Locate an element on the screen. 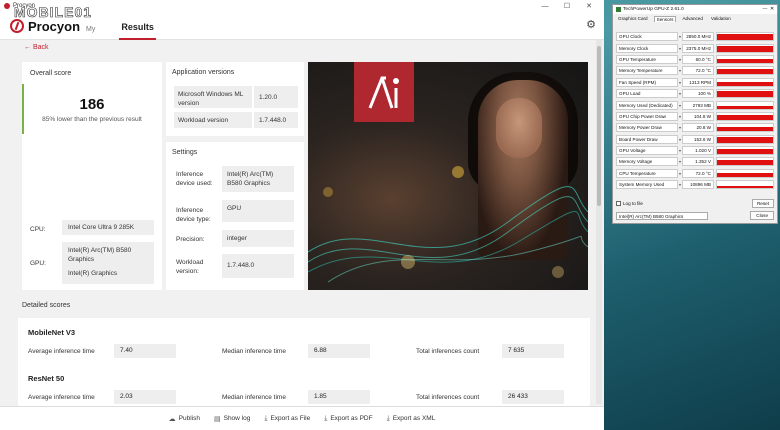 The height and width of the screenshot is (430, 780). gpuz-device-select: Intel(R) Arc(TM) B580 Graphics is located at coordinates (662, 216).